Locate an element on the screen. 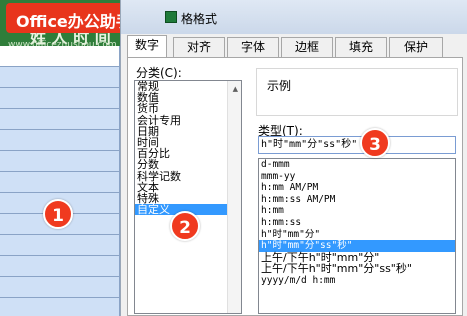  dialog-titlebar: 格格式 is located at coordinates (294, 17).